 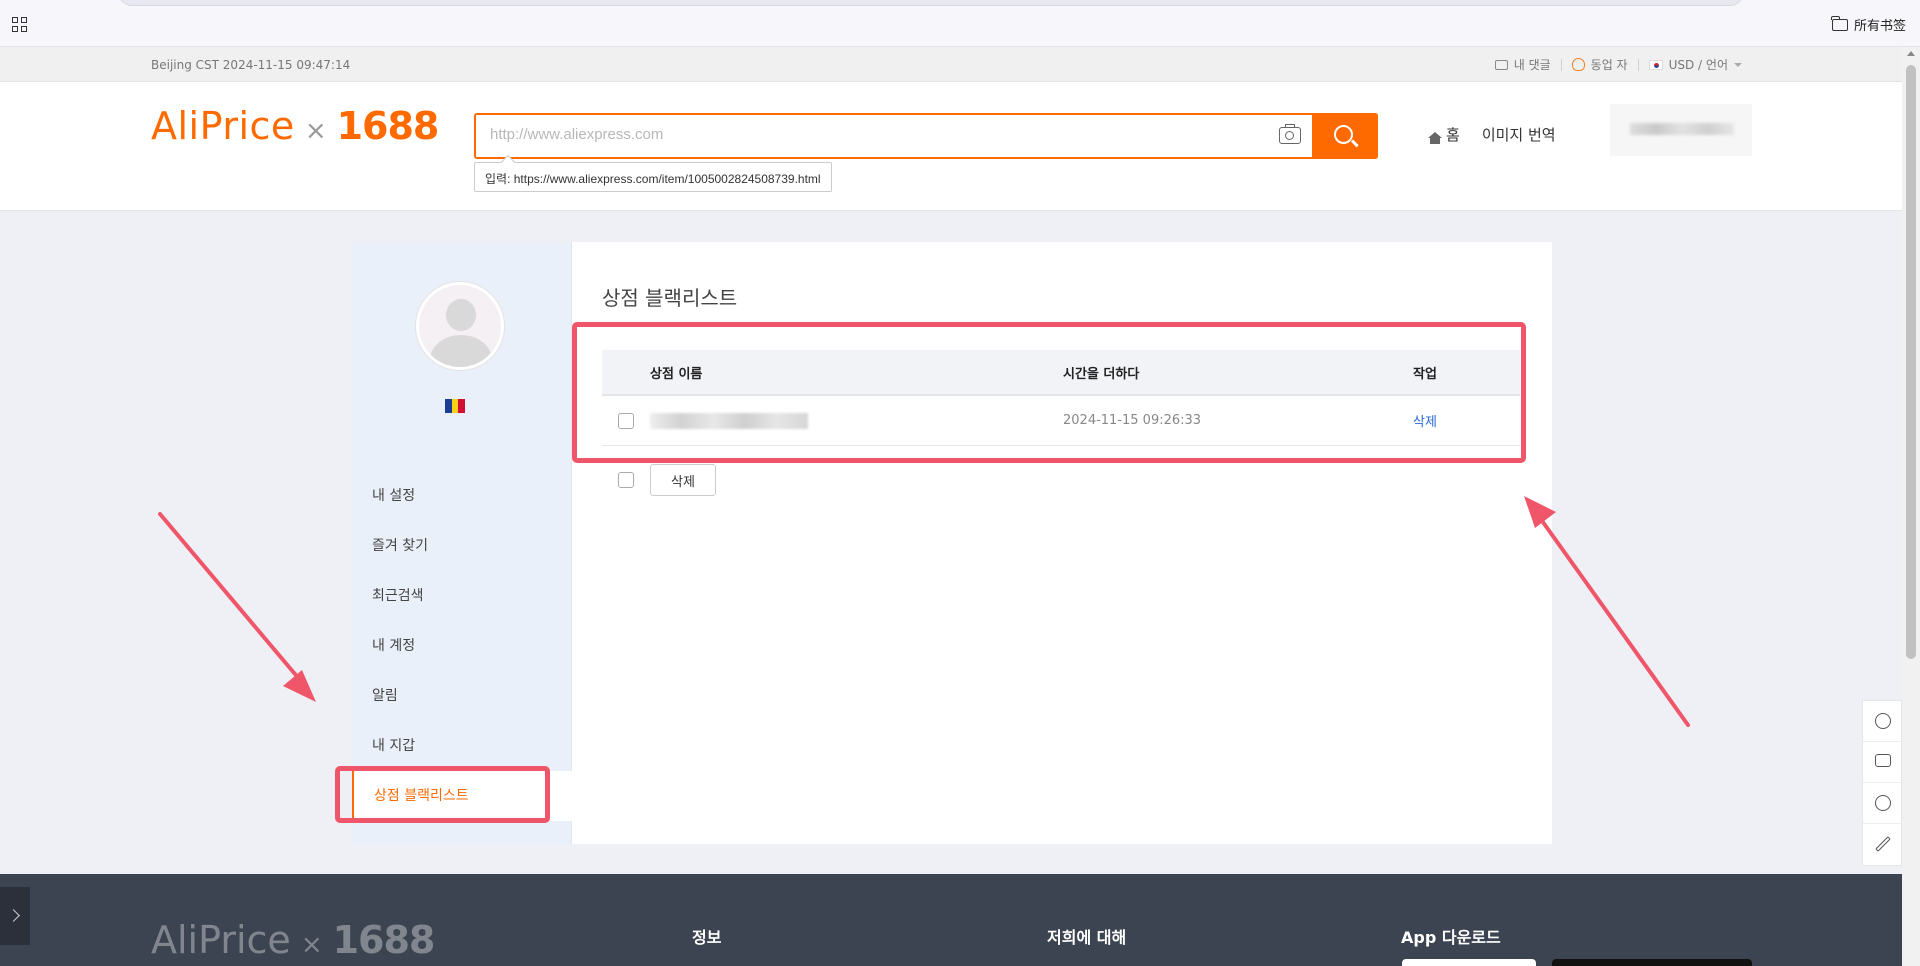 I want to click on page-scrollbar, so click(x=1911, y=506).